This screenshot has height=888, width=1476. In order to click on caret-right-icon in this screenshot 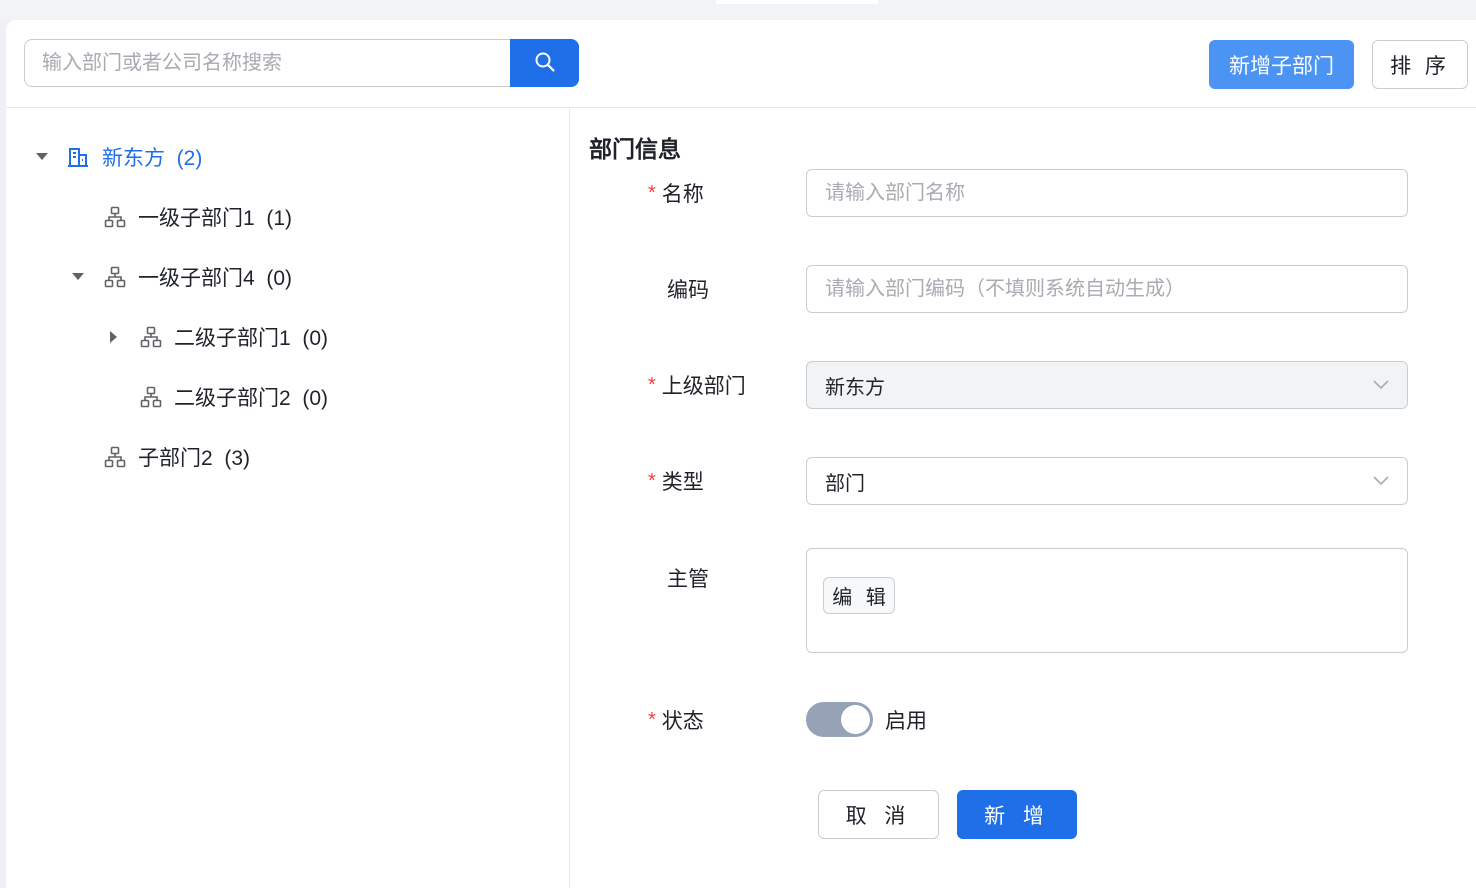, I will do `click(114, 337)`.